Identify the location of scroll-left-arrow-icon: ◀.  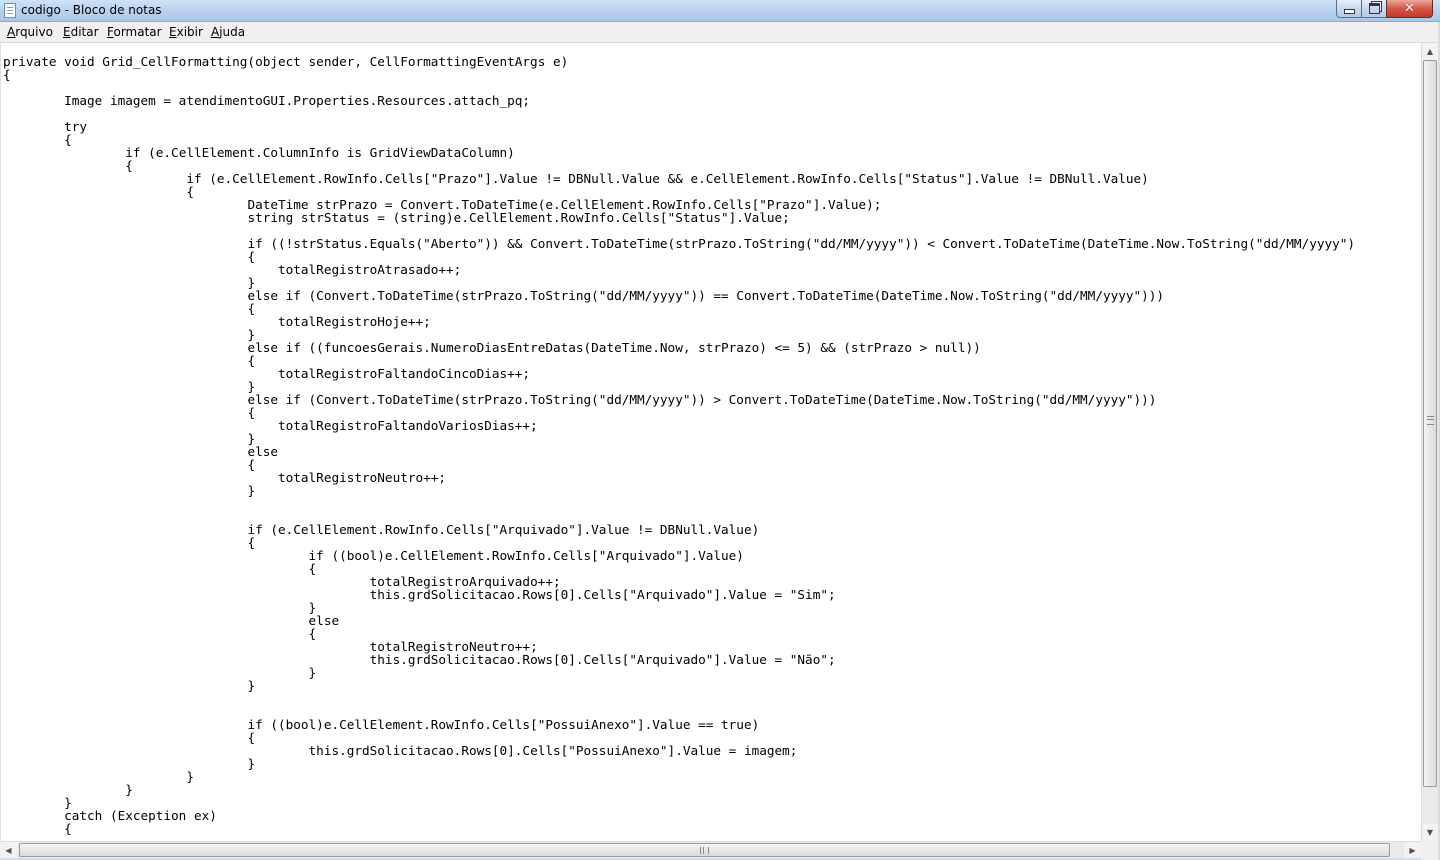
(8, 850).